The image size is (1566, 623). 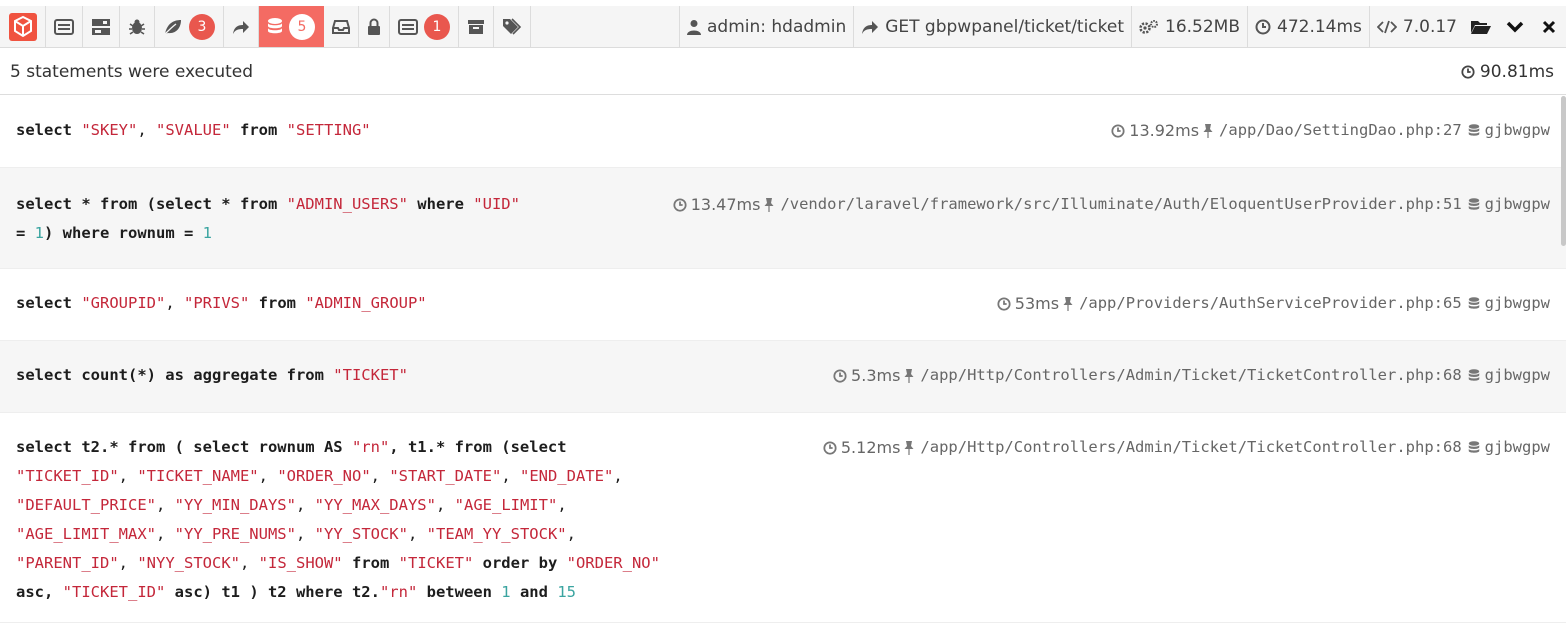 I want to click on sql-string-literal: "YY_MIN_DAYS", so click(x=235, y=505).